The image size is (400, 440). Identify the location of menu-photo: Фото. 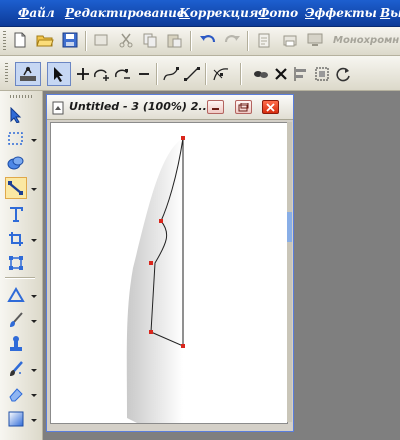
(278, 13).